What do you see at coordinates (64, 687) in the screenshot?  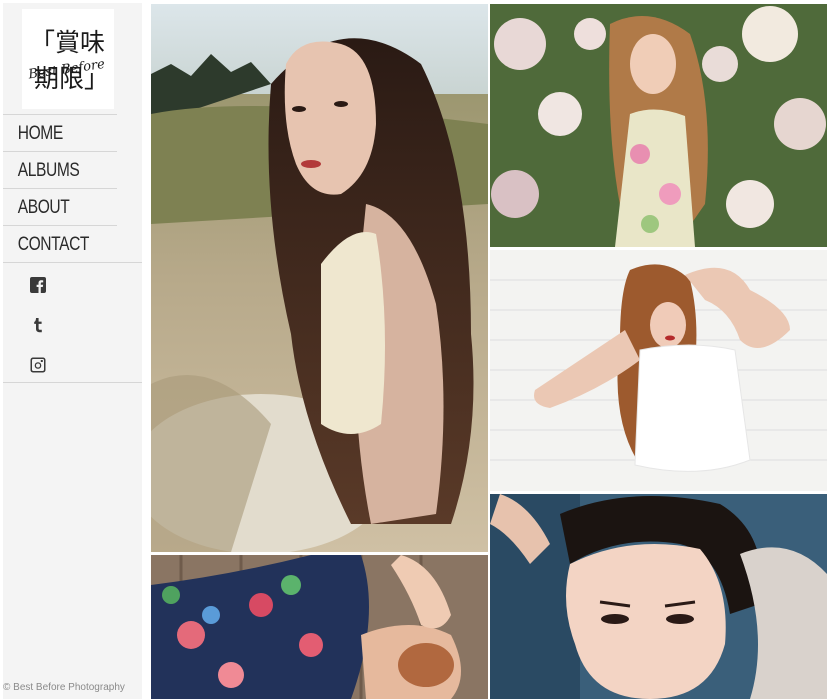 I see `footer-copyright: © Best Before Photography` at bounding box center [64, 687].